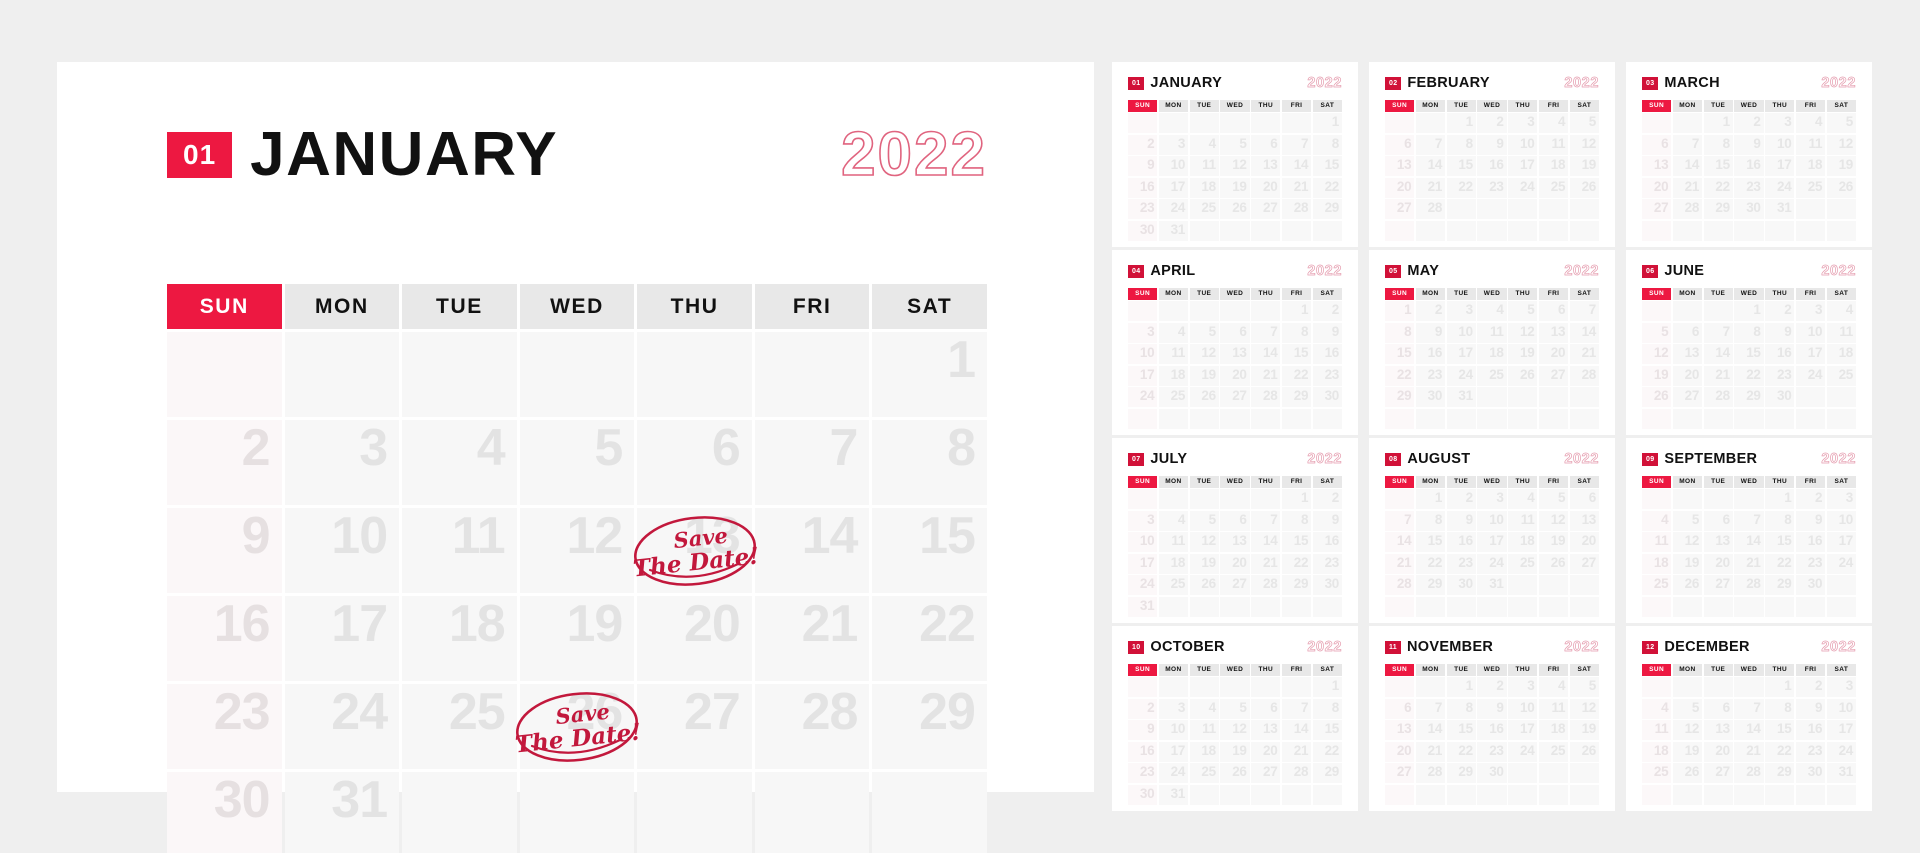 The height and width of the screenshot is (853, 1920). Describe the element at coordinates (812, 726) in the screenshot. I see `main-day-cell-28: 28` at that location.